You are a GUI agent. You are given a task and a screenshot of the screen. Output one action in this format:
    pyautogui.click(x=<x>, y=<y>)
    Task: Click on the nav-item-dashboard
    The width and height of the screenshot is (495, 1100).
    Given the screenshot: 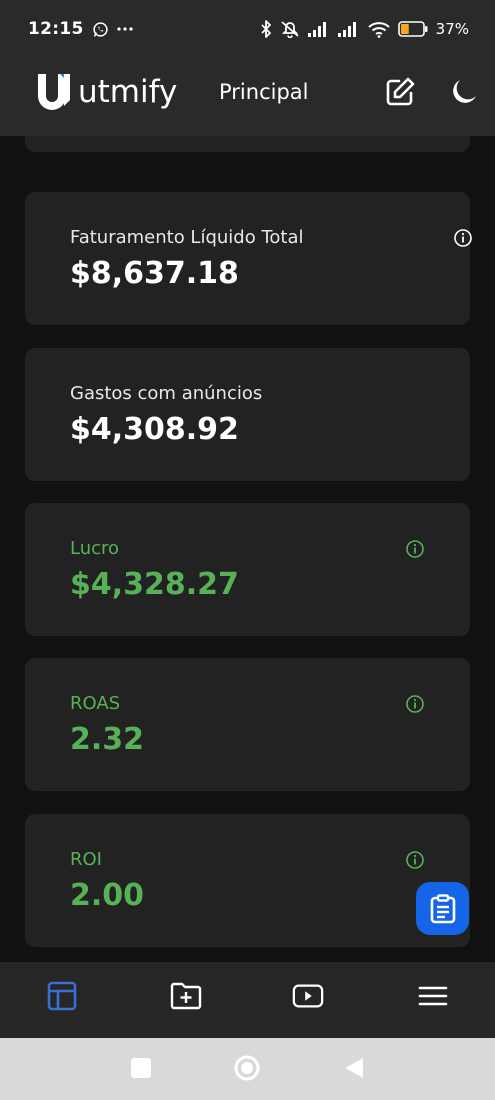 What is the action you would take?
    pyautogui.click(x=62, y=996)
    